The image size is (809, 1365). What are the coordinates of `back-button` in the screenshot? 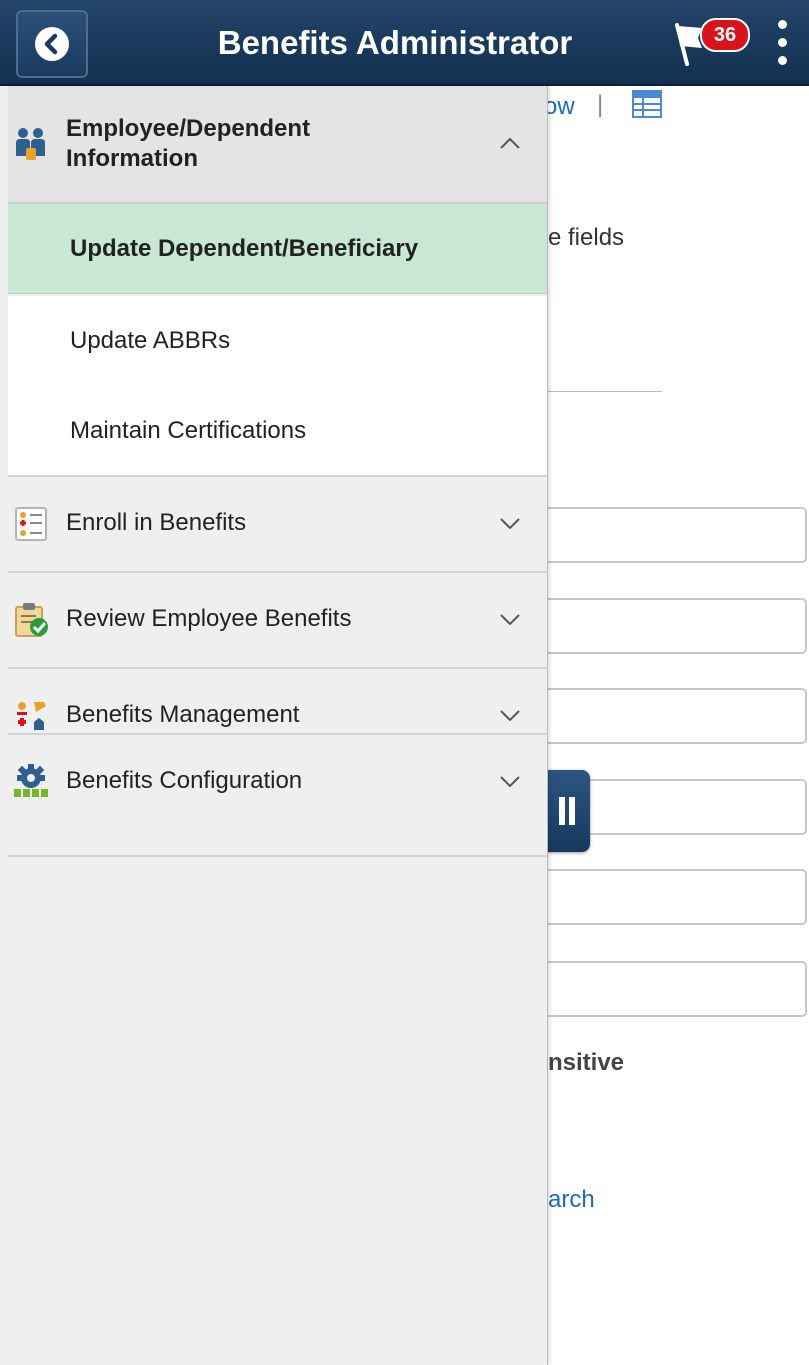 It's located at (52, 44).